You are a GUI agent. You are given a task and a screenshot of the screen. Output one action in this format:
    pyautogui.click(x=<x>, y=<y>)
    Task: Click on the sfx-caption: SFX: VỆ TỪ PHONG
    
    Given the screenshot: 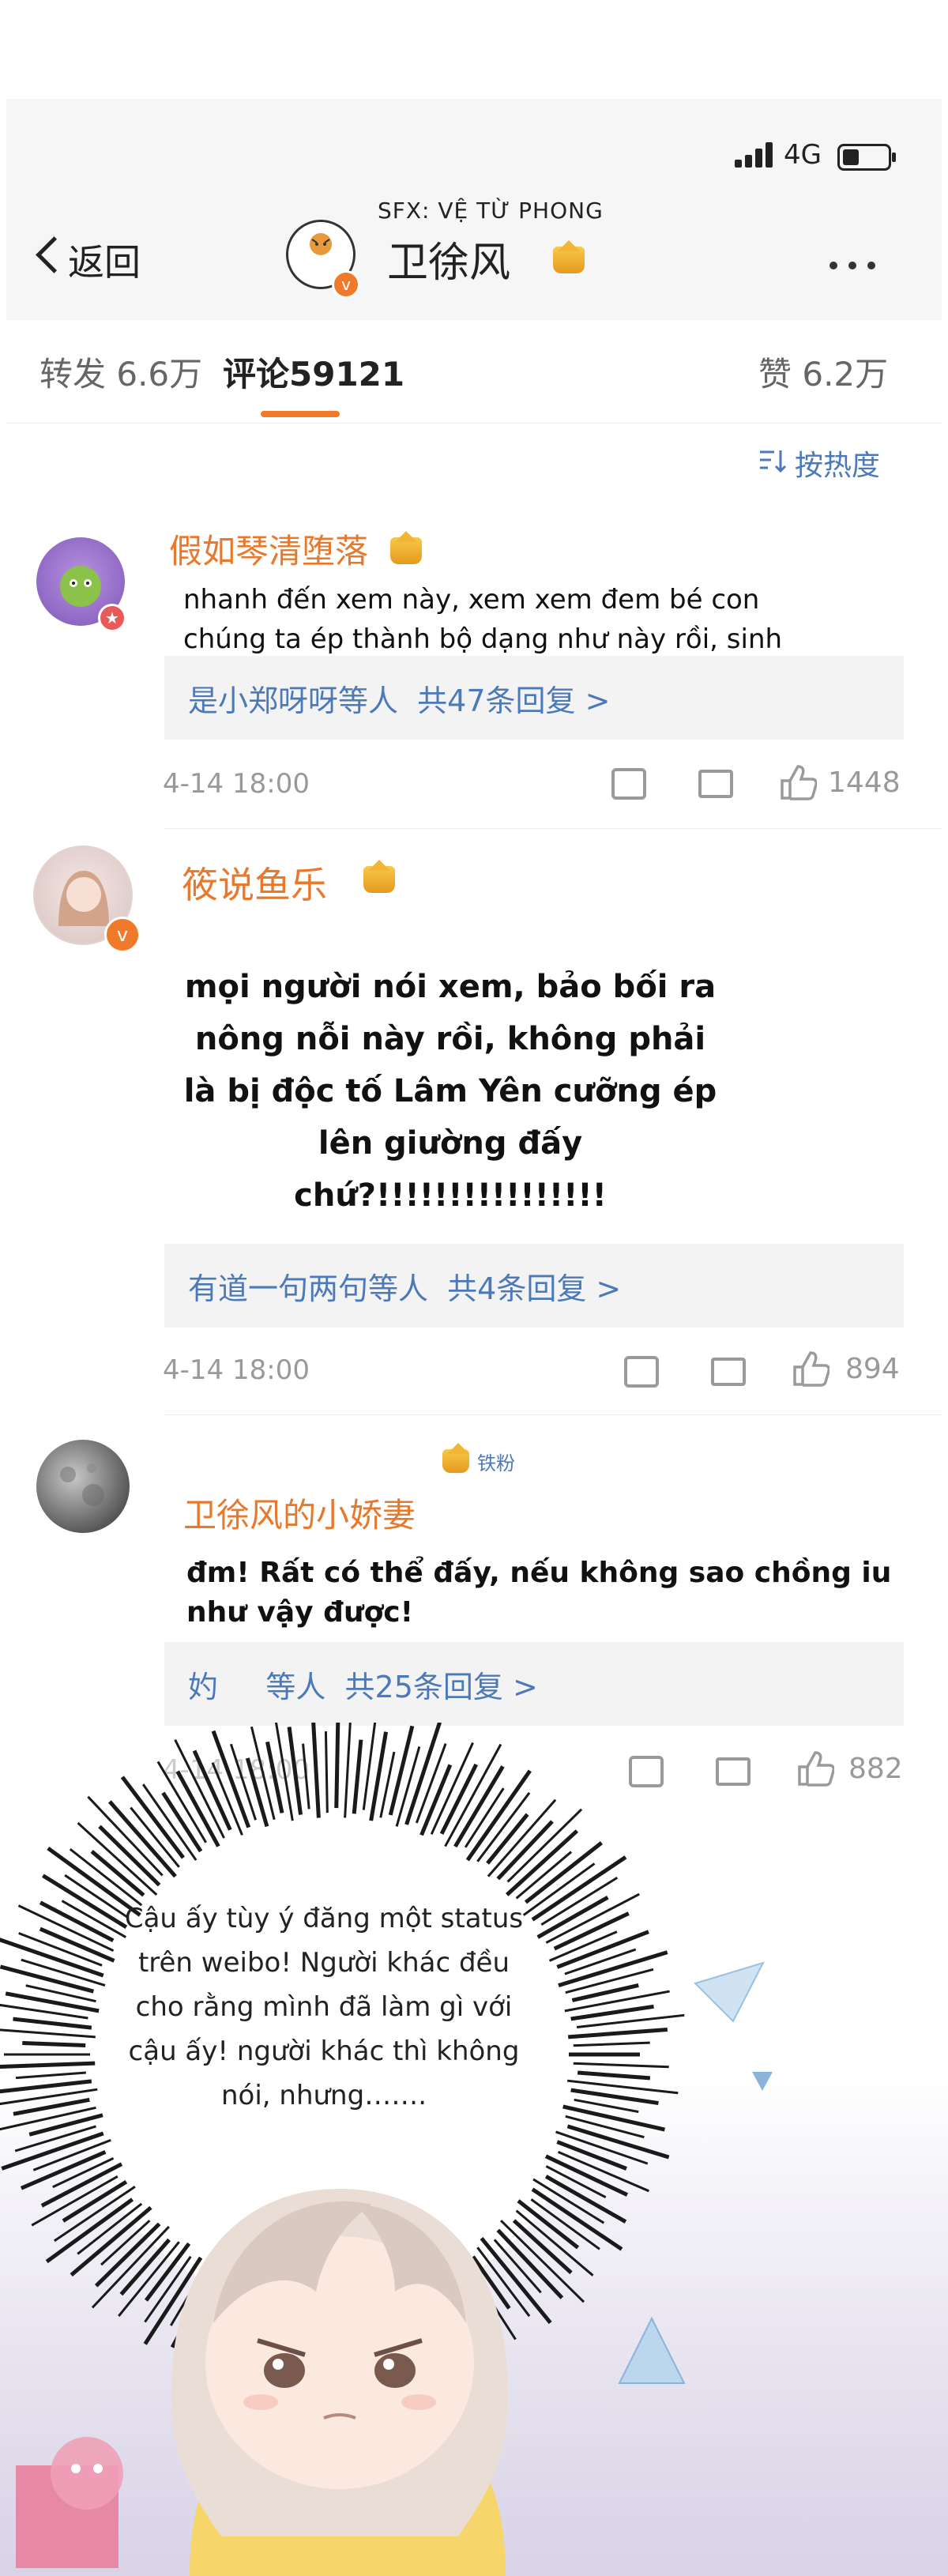 What is the action you would take?
    pyautogui.click(x=491, y=211)
    